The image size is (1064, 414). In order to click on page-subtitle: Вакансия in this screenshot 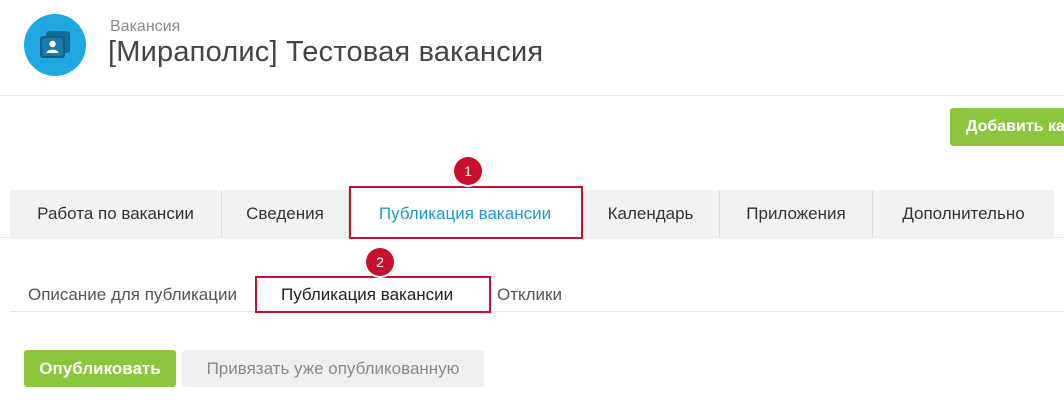, I will do `click(145, 26)`.